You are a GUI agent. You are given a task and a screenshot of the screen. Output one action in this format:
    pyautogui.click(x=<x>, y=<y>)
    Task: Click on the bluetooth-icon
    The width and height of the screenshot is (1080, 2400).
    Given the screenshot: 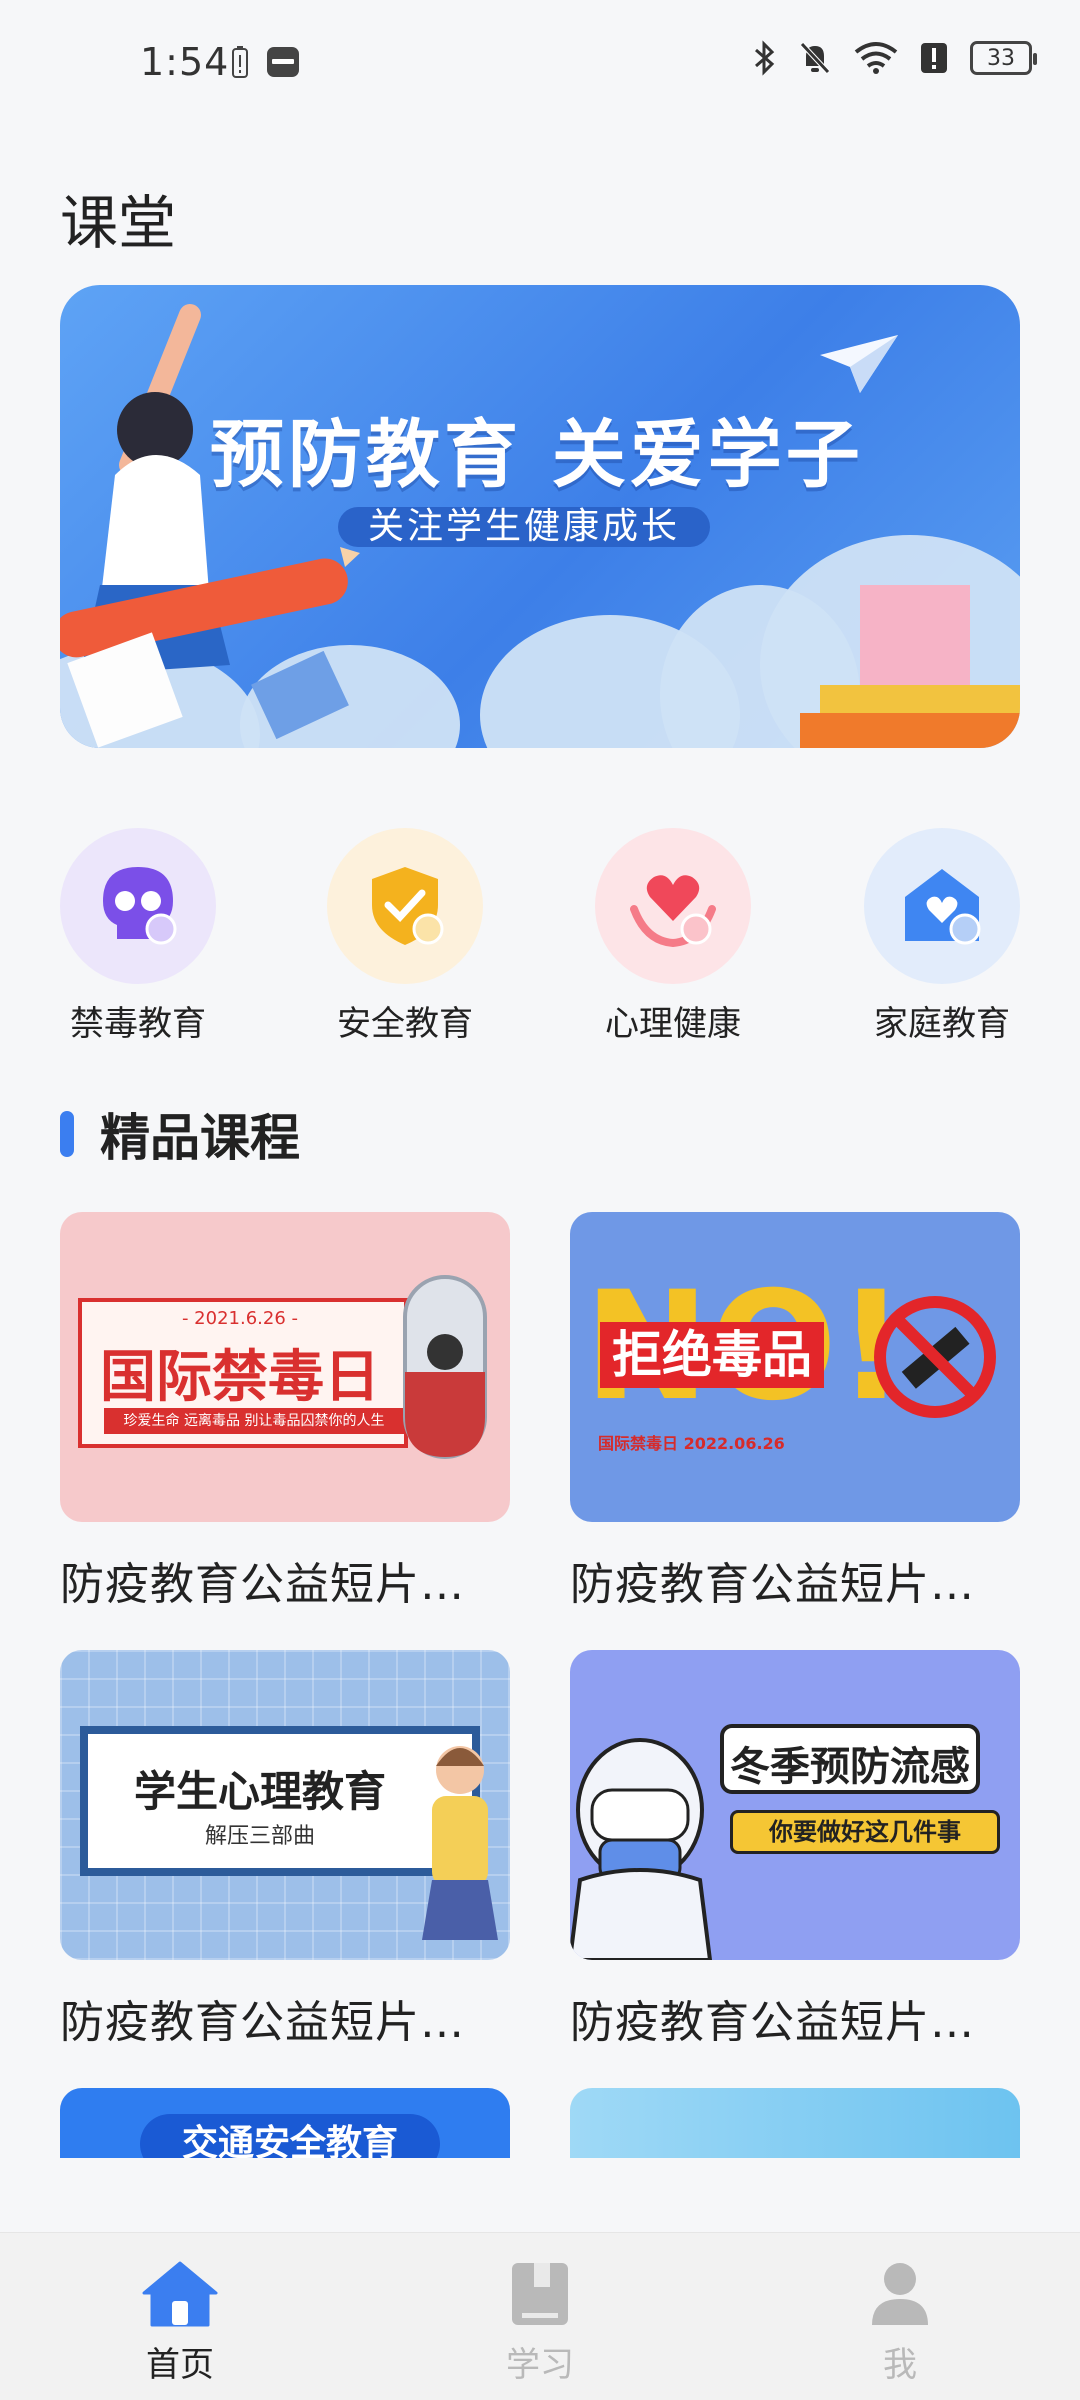 What is the action you would take?
    pyautogui.click(x=765, y=58)
    